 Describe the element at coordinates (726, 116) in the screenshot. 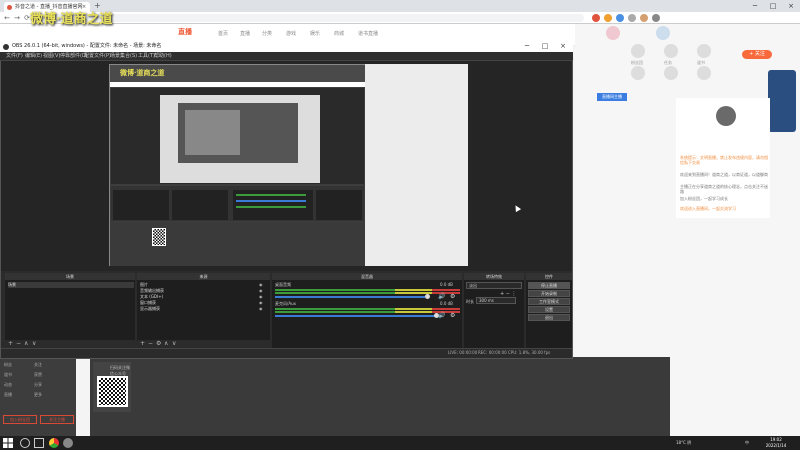

I see `streamer-avatar` at that location.